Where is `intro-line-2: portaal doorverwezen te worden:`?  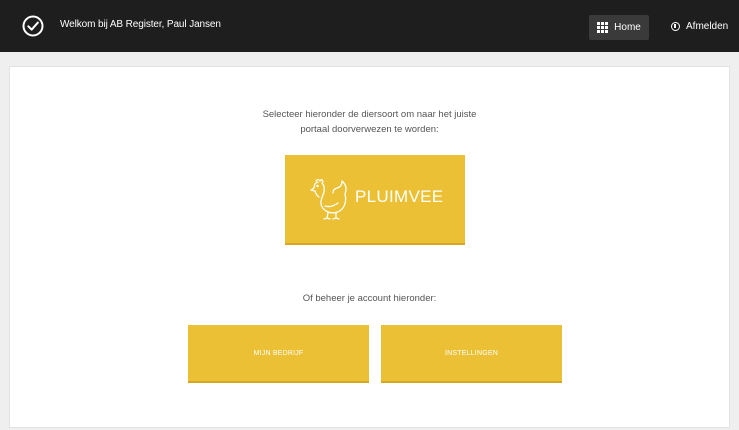
intro-line-2: portaal doorverwezen te worden: is located at coordinates (369, 129).